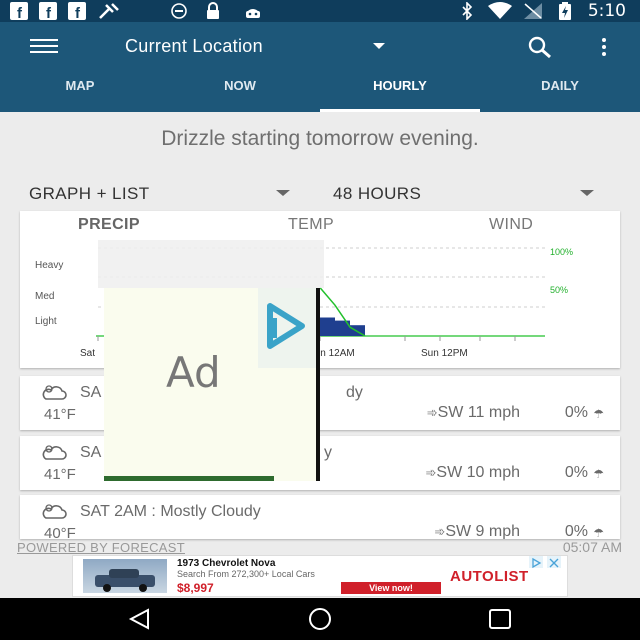  I want to click on ad-close-icon, so click(554, 562).